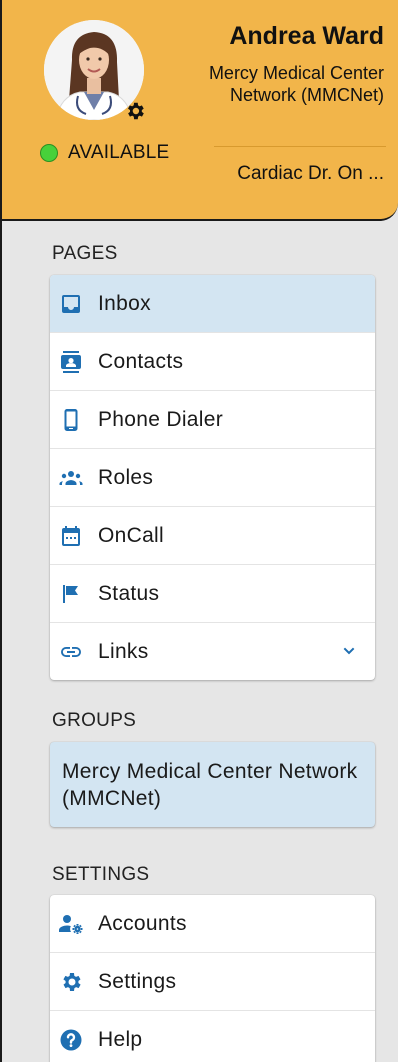 This screenshot has height=1062, width=398. Describe the element at coordinates (71, 652) in the screenshot. I see `link-icon` at that location.